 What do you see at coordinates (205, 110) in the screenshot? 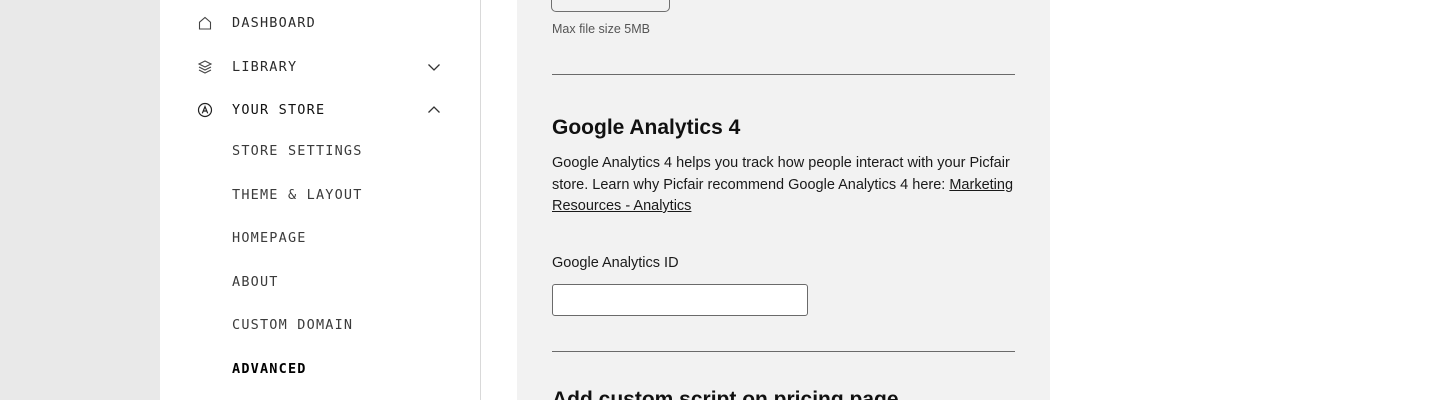
I see `store-icon` at bounding box center [205, 110].